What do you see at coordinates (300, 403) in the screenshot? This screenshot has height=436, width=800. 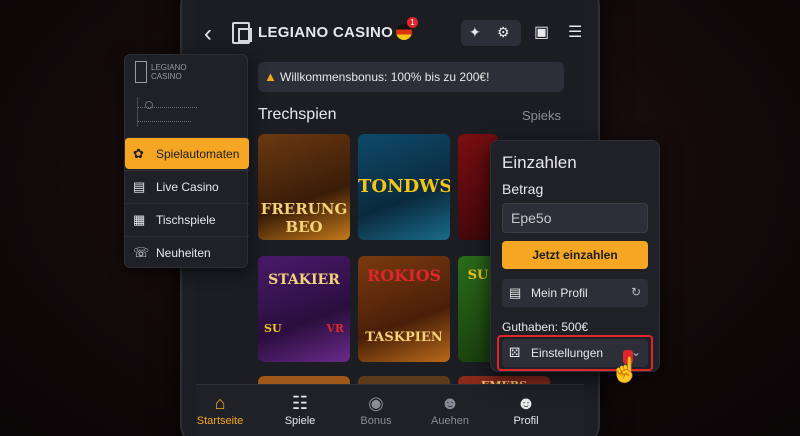 I see `gamepad-icon: ☷` at bounding box center [300, 403].